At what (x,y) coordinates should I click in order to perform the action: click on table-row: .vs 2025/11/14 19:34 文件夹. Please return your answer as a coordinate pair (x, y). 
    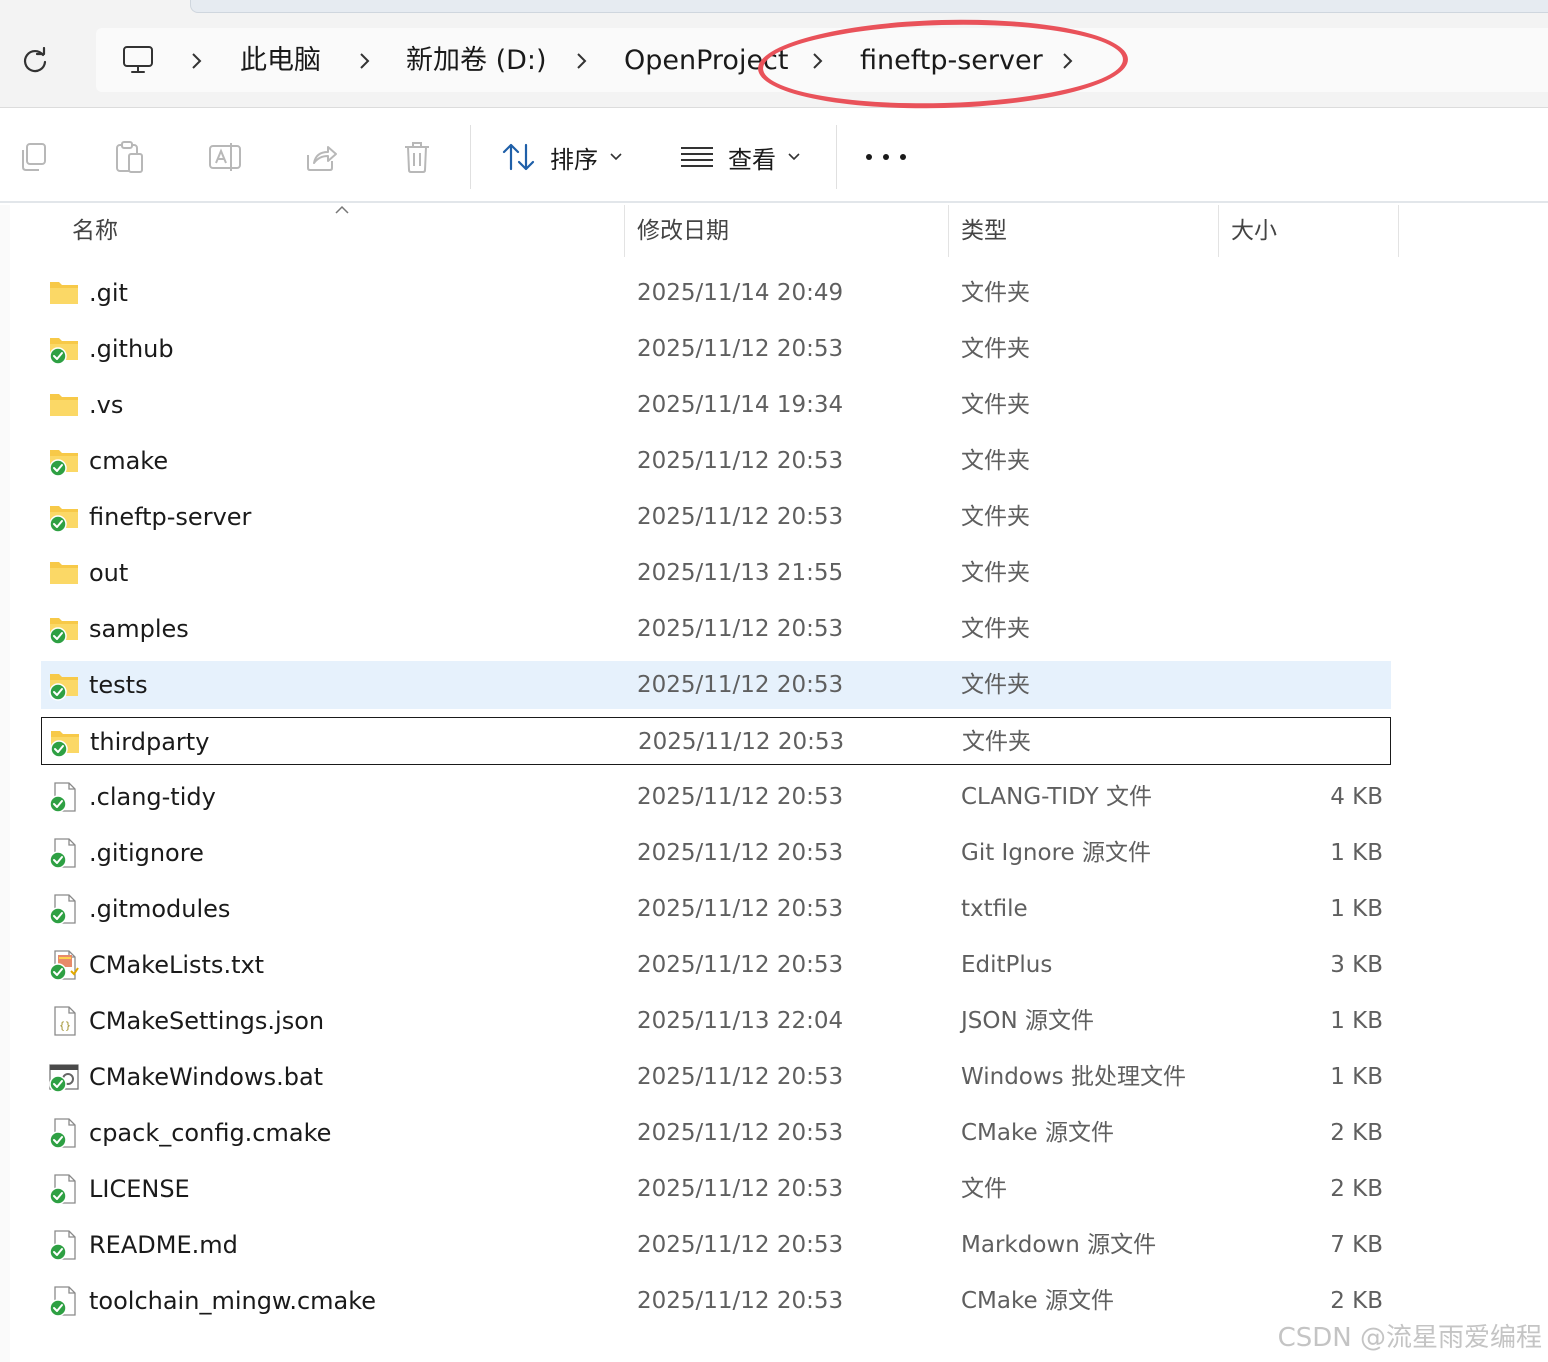
    Looking at the image, I should click on (716, 405).